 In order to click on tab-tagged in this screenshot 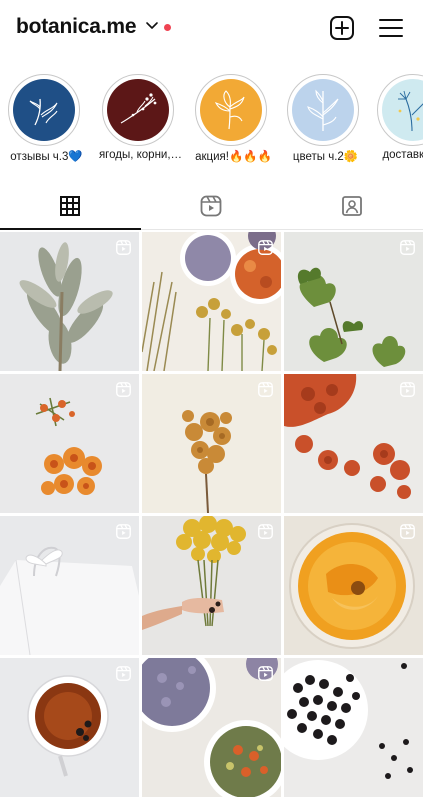, I will do `click(352, 207)`.